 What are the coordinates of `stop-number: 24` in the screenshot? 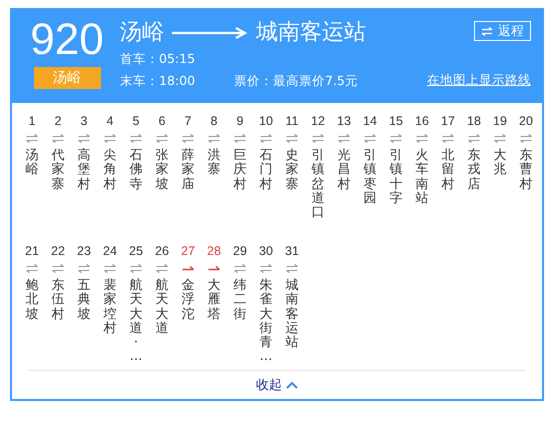 It's located at (110, 251).